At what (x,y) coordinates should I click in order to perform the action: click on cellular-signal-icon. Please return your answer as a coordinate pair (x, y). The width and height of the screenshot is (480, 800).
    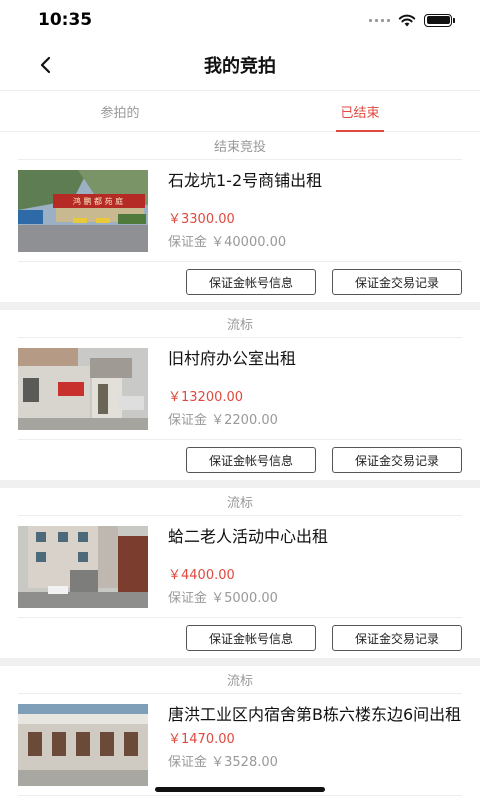
    Looking at the image, I should click on (379, 20).